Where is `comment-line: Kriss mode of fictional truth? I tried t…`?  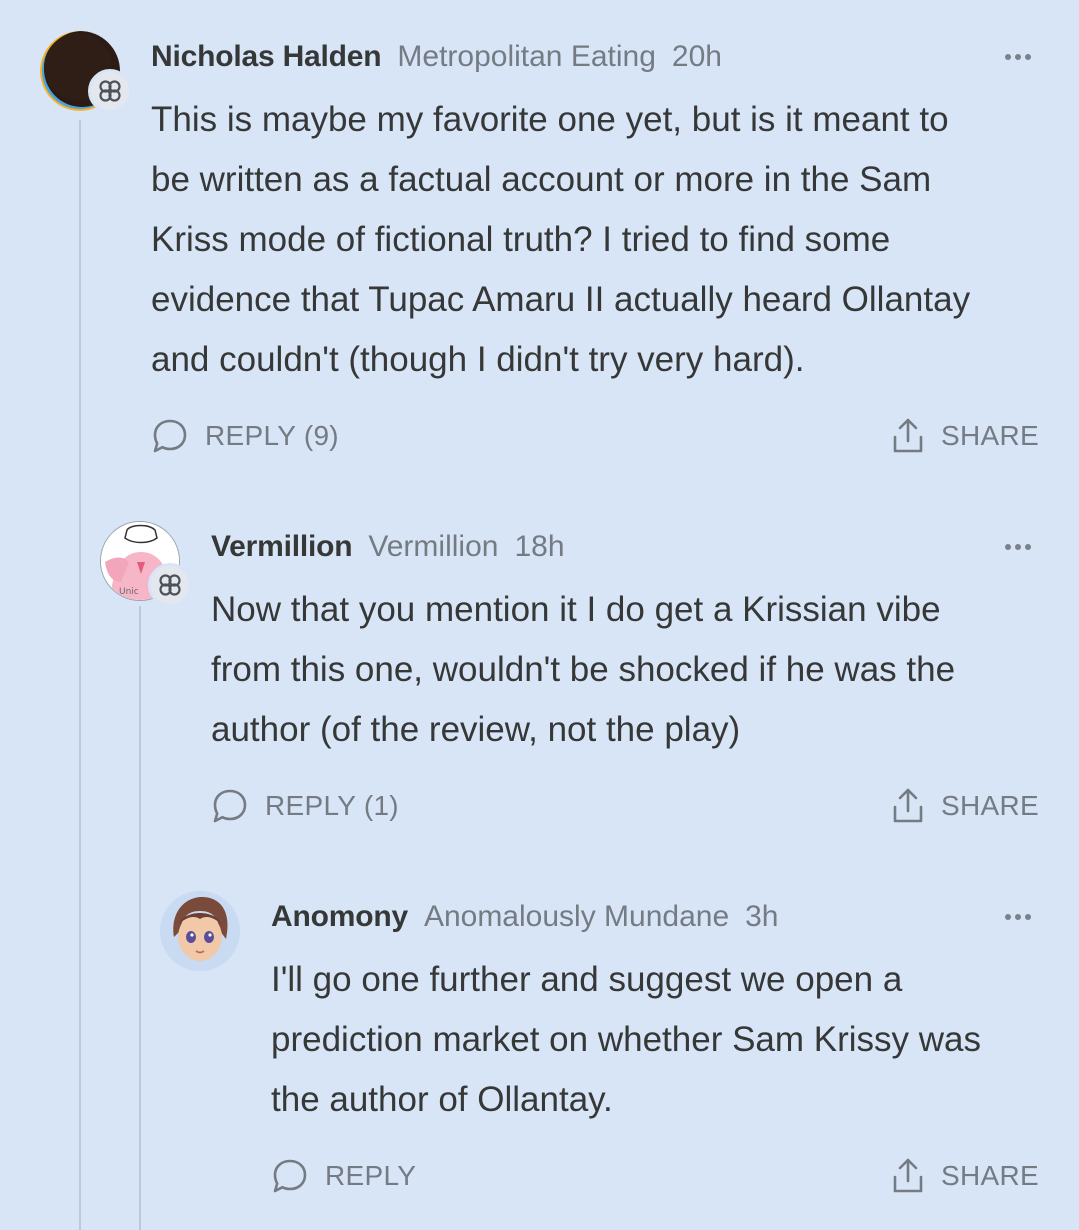 comment-line: Kriss mode of fictional truth? I tried t… is located at coordinates (521, 239).